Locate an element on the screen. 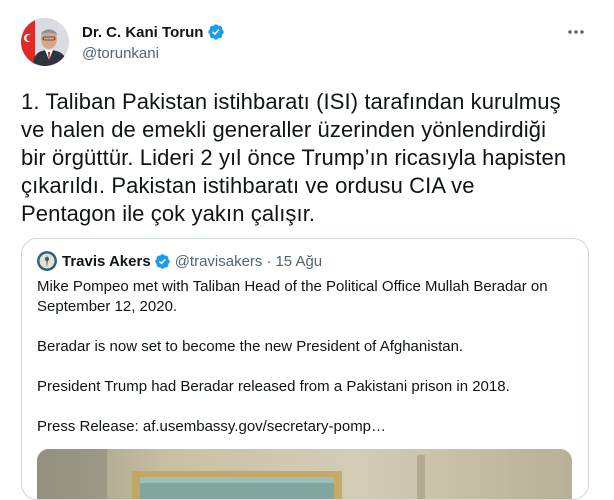 The height and width of the screenshot is (500, 614). quoted-tweet-date: 15 Ağu is located at coordinates (298, 261).